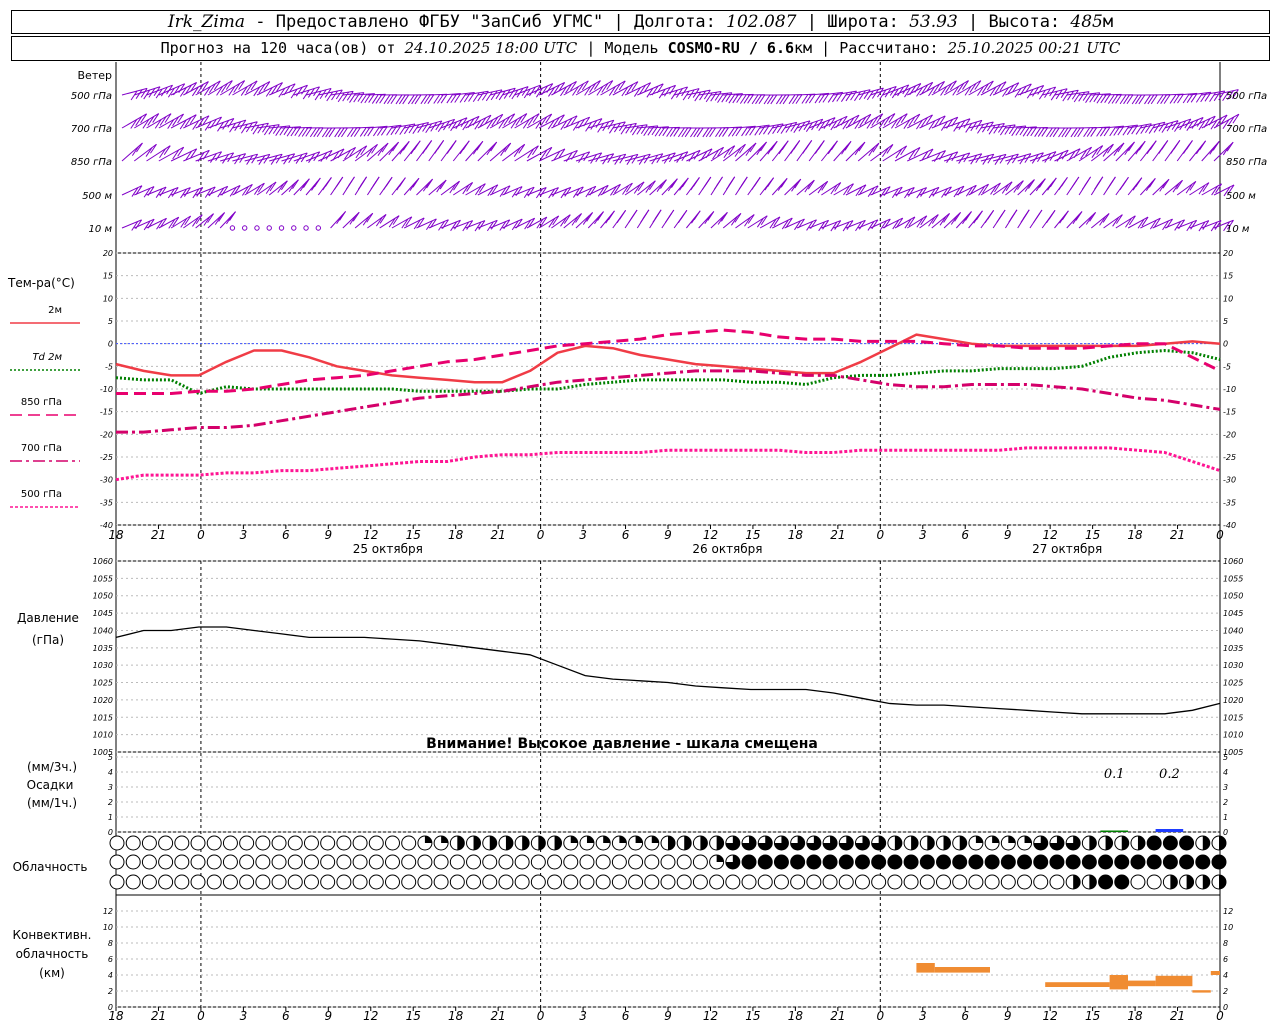 This screenshot has height=1024, width=1280. I want to click on precip-tick-label: 4, so click(110, 772).